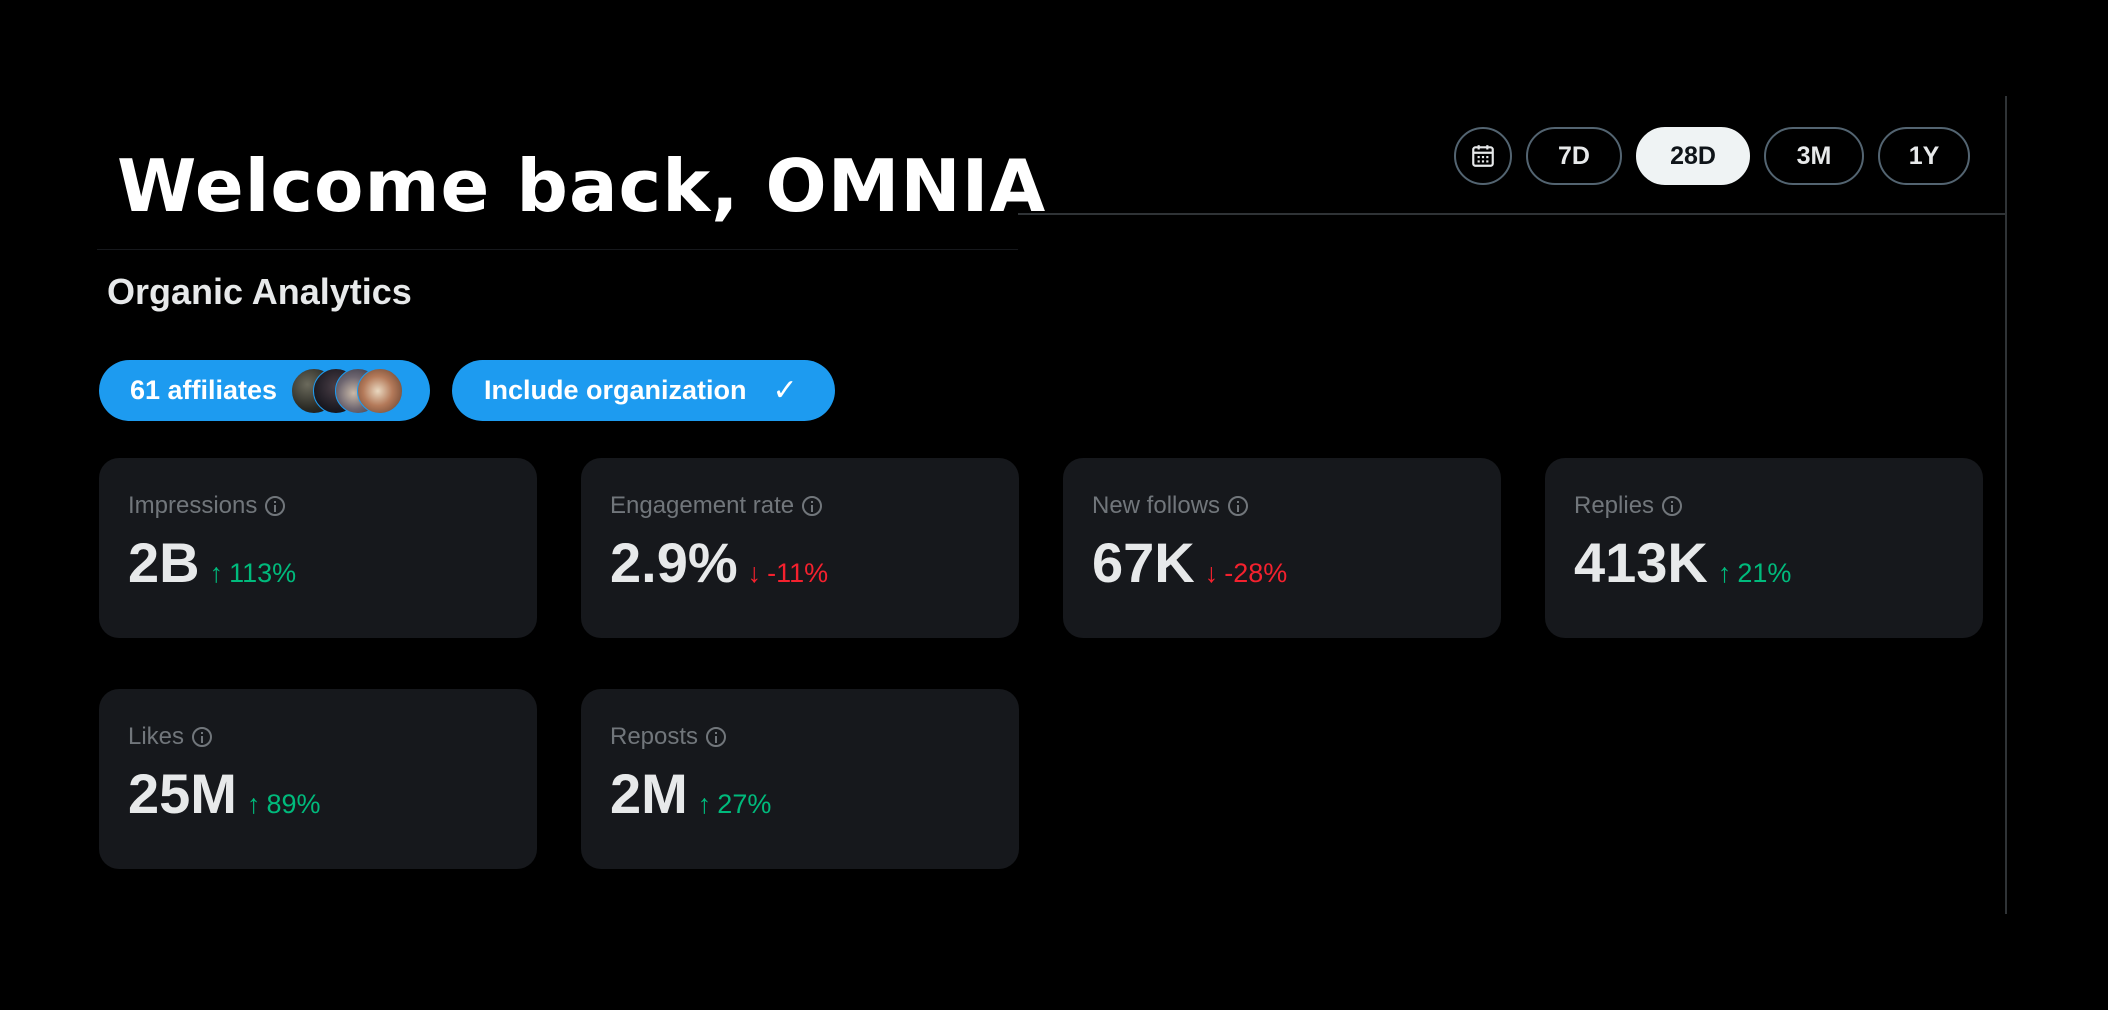 The image size is (2108, 1010). I want to click on affiliate-avatars, so click(347, 390).